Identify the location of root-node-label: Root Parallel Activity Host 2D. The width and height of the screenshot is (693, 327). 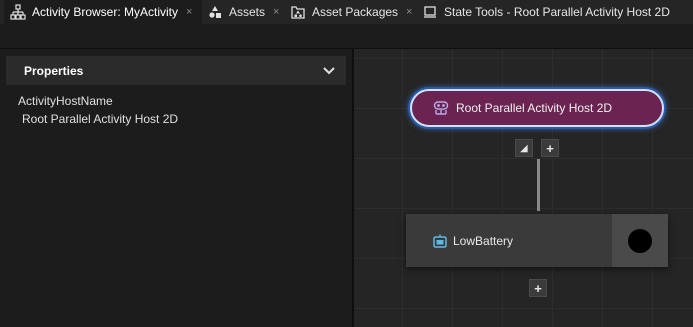
(534, 108).